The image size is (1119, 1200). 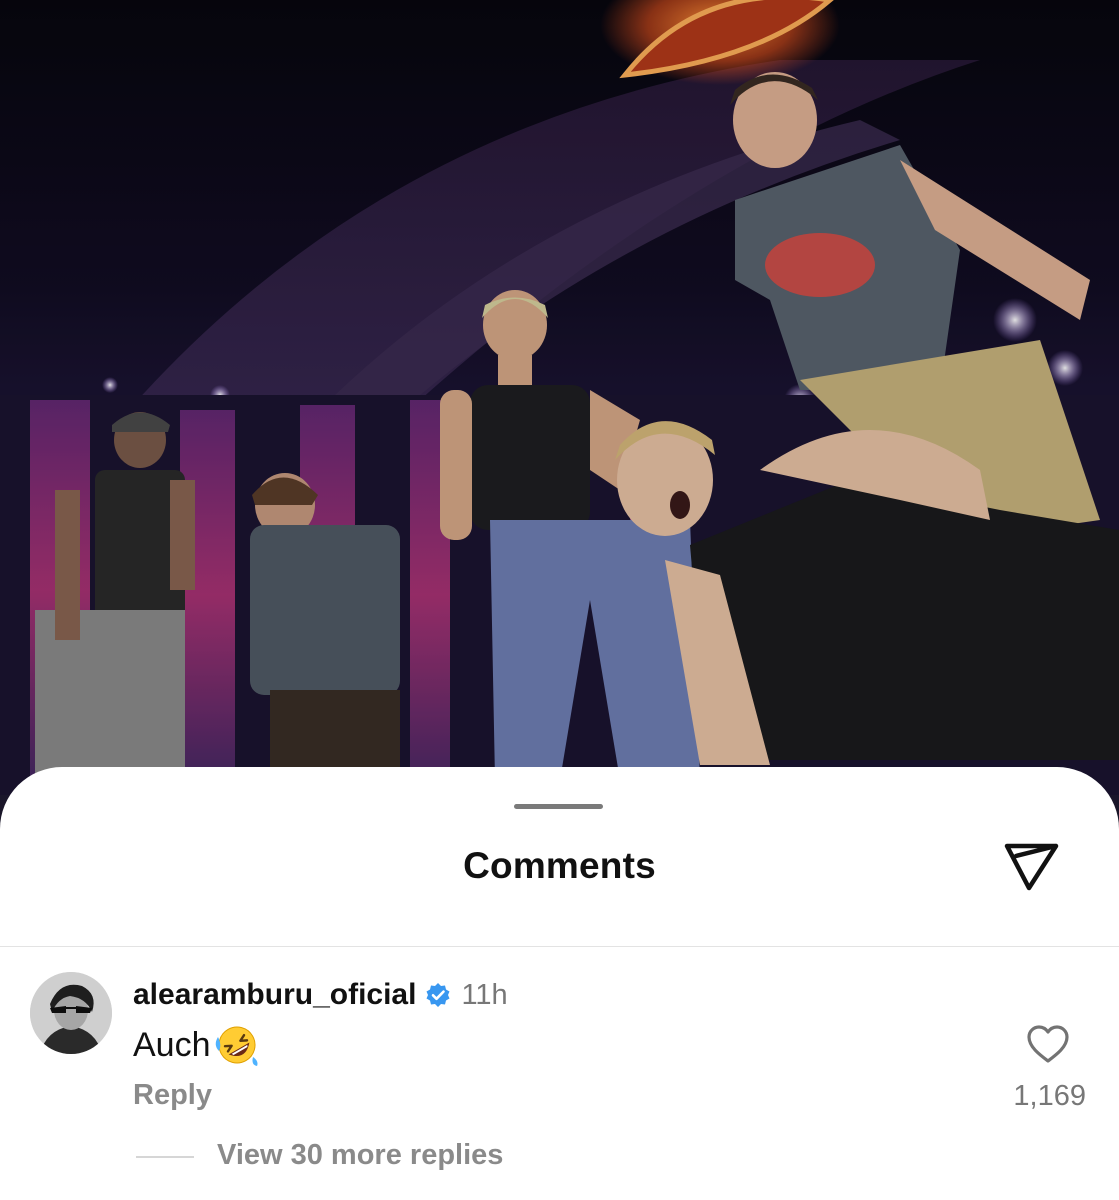 What do you see at coordinates (558, 806) in the screenshot?
I see `sheet-grabber-handle` at bounding box center [558, 806].